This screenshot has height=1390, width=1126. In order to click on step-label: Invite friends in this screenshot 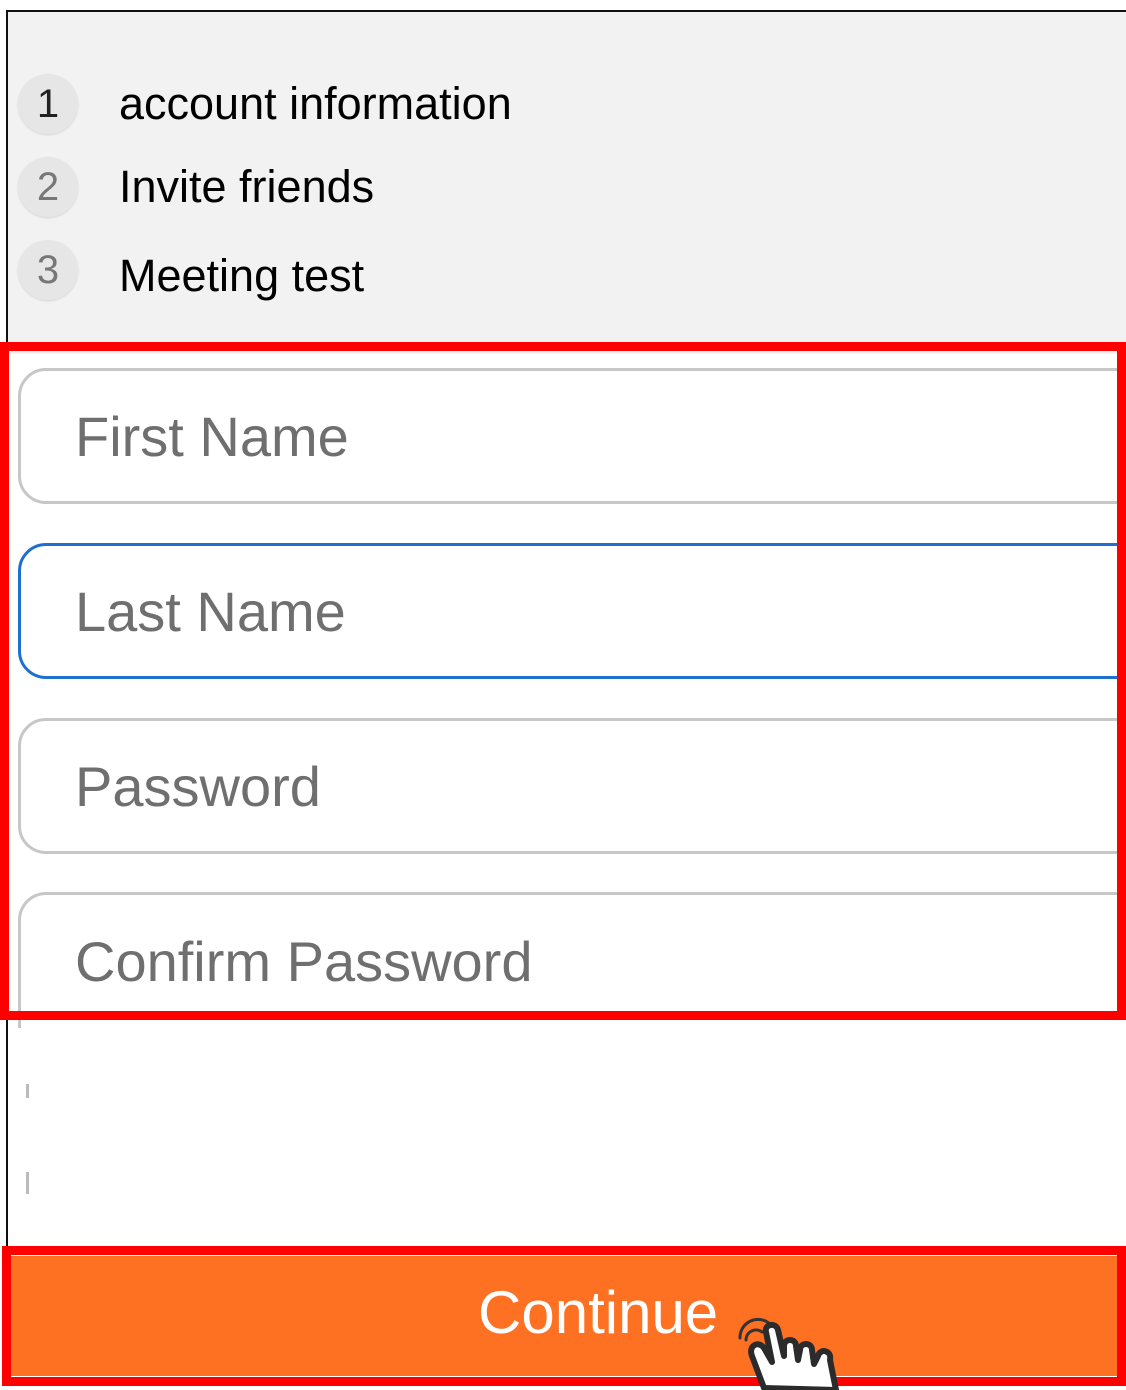, I will do `click(247, 186)`.